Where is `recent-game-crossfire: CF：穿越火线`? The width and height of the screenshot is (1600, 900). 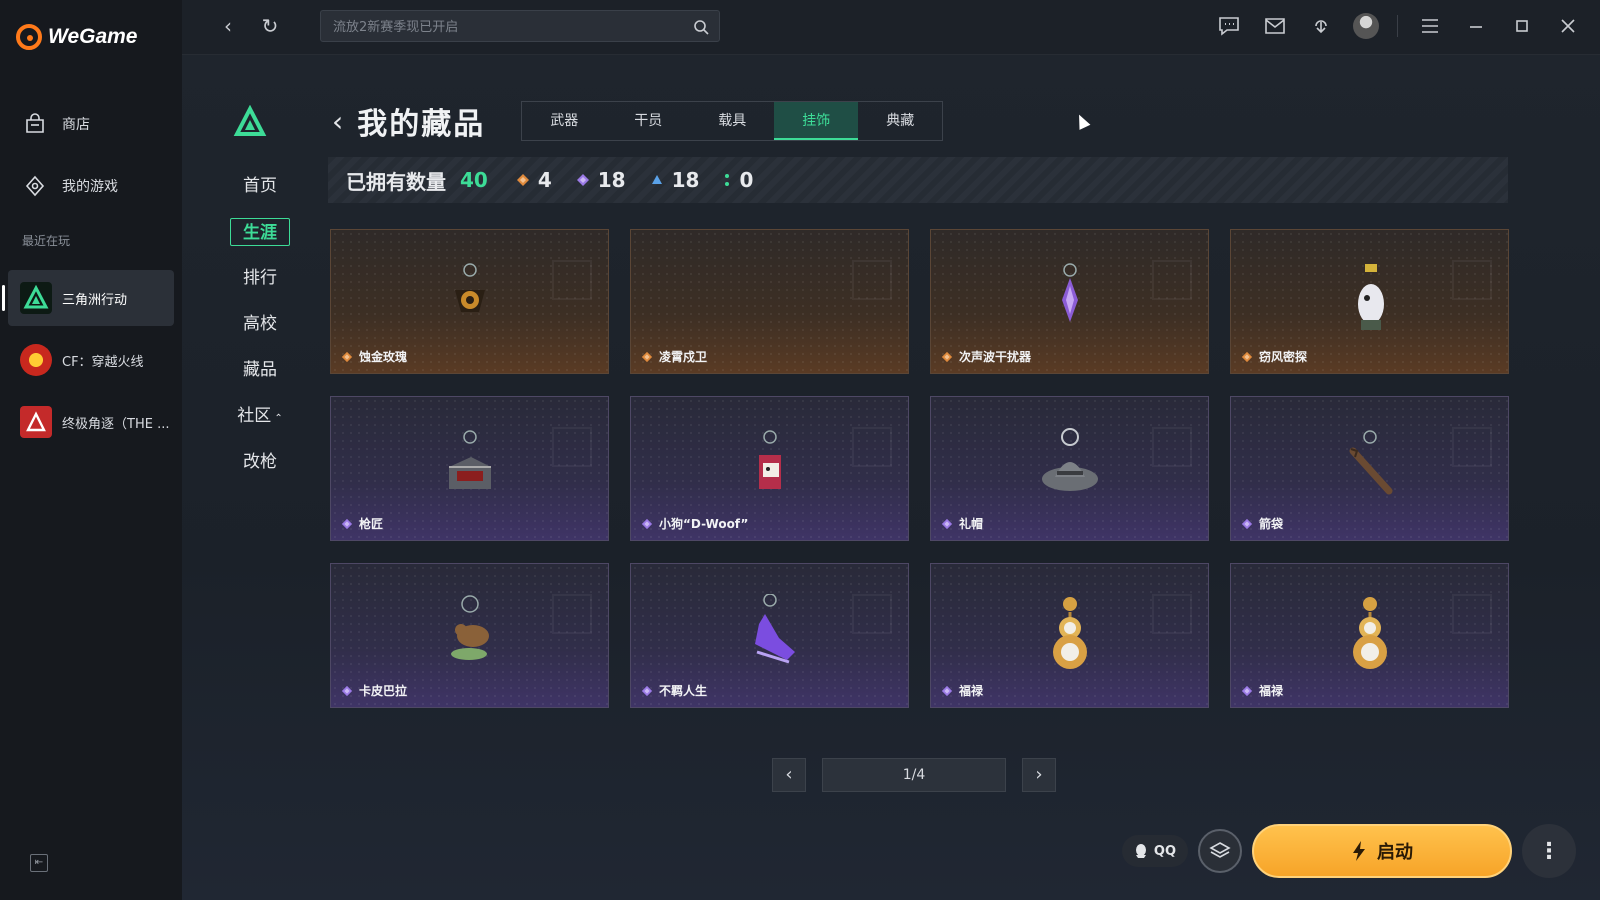 recent-game-crossfire: CF：穿越火线 is located at coordinates (91, 360).